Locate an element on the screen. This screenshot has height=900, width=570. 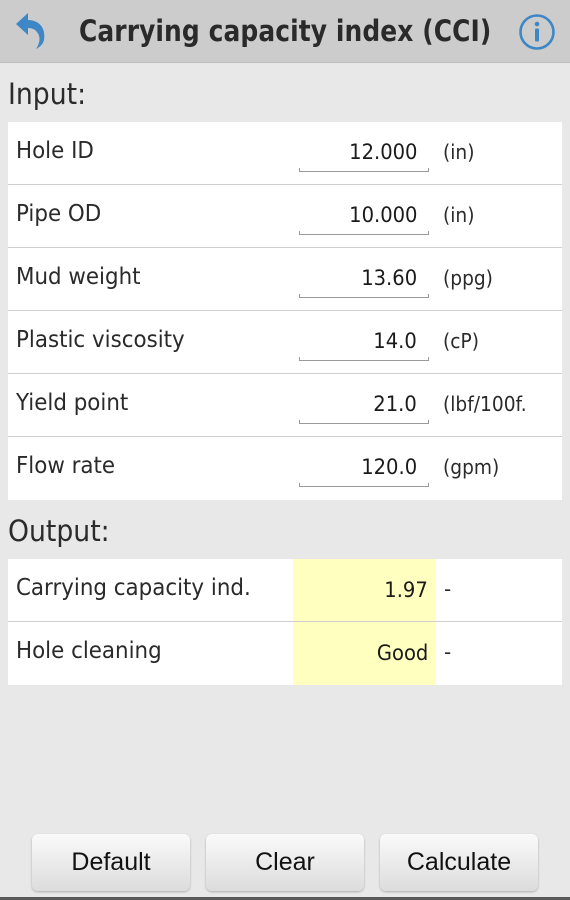
field-unit: (lbf/100f. is located at coordinates (485, 404).